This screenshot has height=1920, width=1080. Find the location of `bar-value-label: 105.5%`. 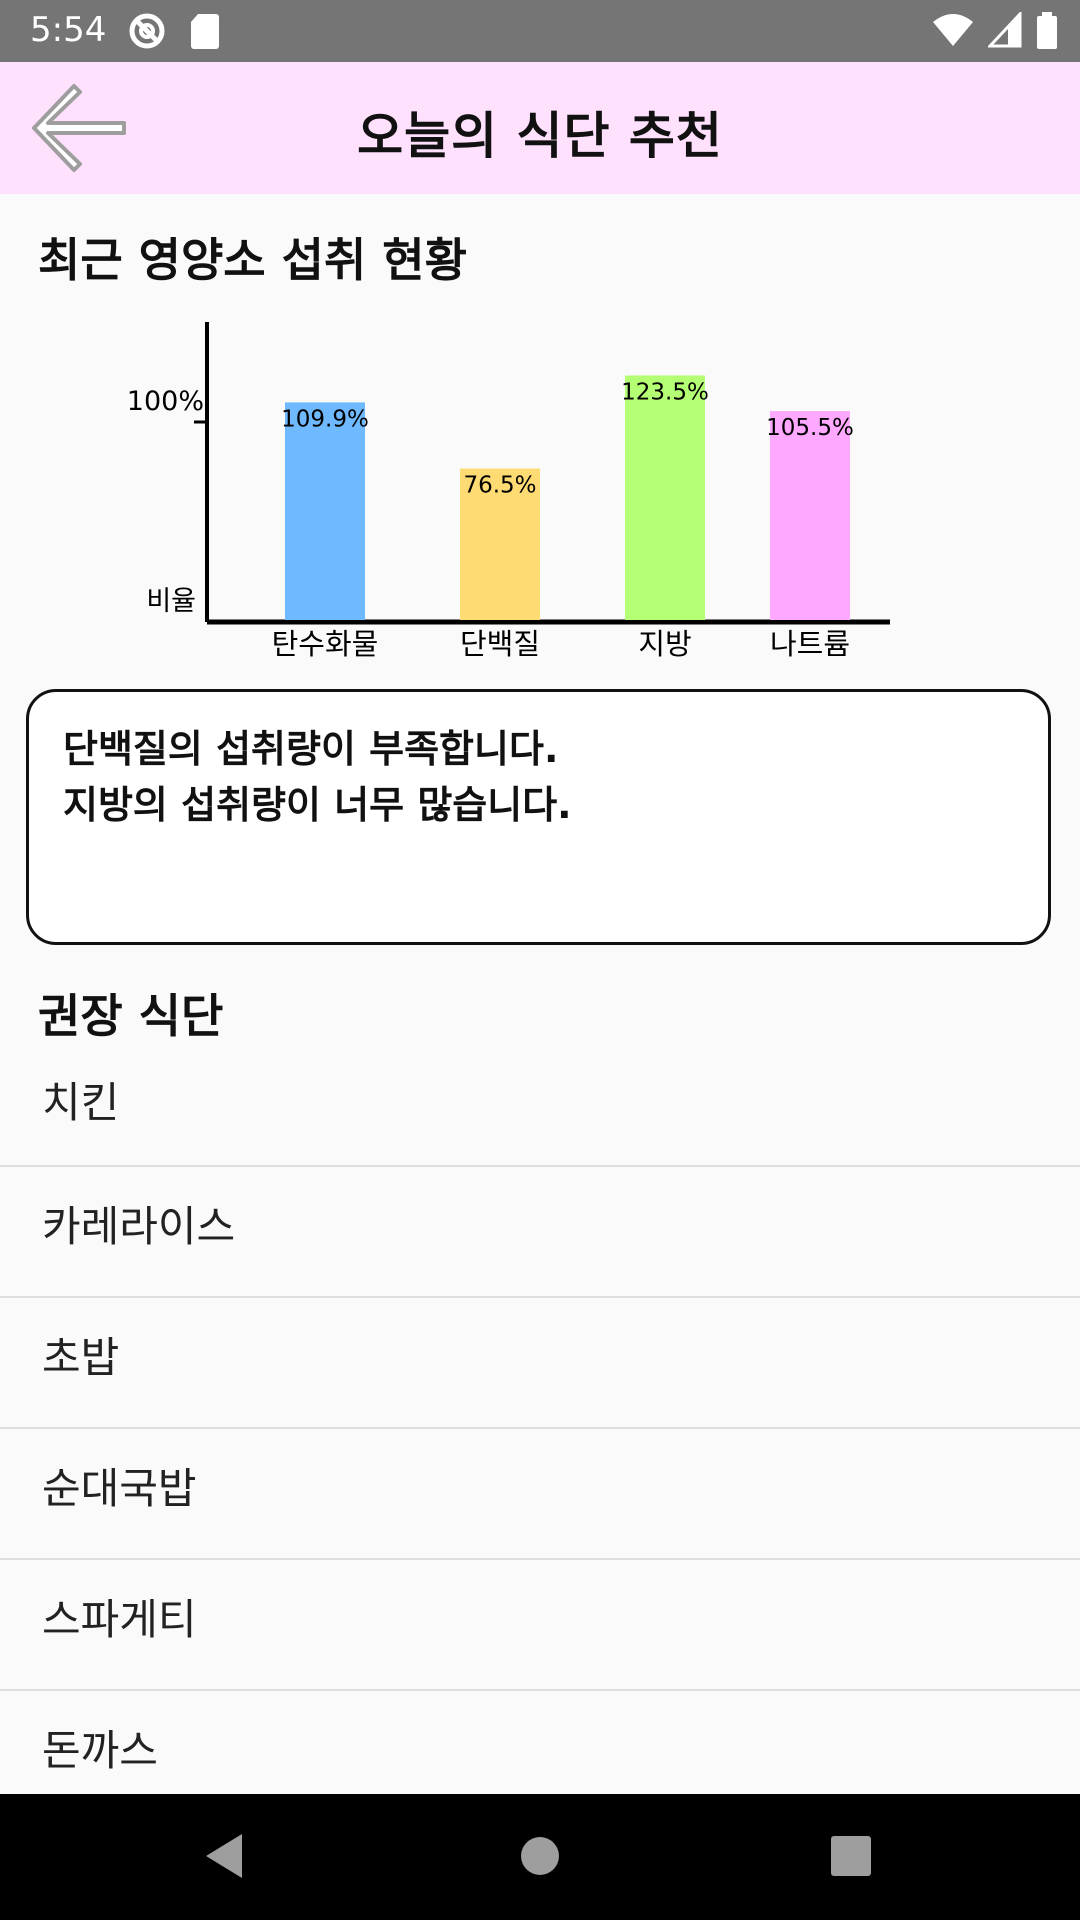

bar-value-label: 105.5% is located at coordinates (810, 428).